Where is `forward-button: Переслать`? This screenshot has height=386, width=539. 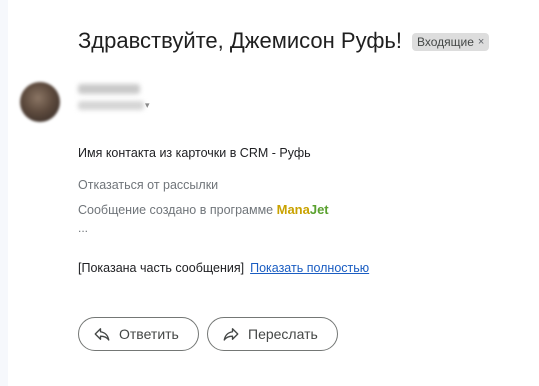
forward-button: Переслать is located at coordinates (272, 334).